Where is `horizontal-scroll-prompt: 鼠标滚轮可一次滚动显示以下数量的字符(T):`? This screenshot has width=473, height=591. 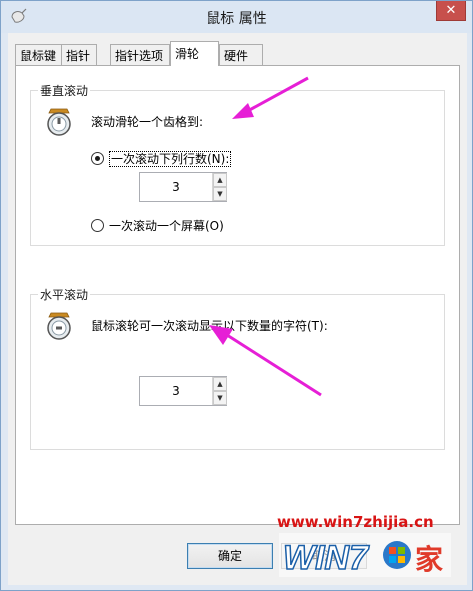
horizontal-scroll-prompt: 鼠标滚轮可一次滚动显示以下数量的字符(T): is located at coordinates (209, 326).